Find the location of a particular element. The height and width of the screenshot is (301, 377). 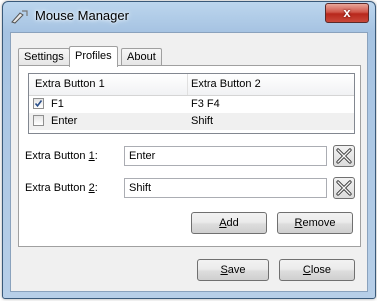

tab-profiles: Profiles is located at coordinates (93, 56).